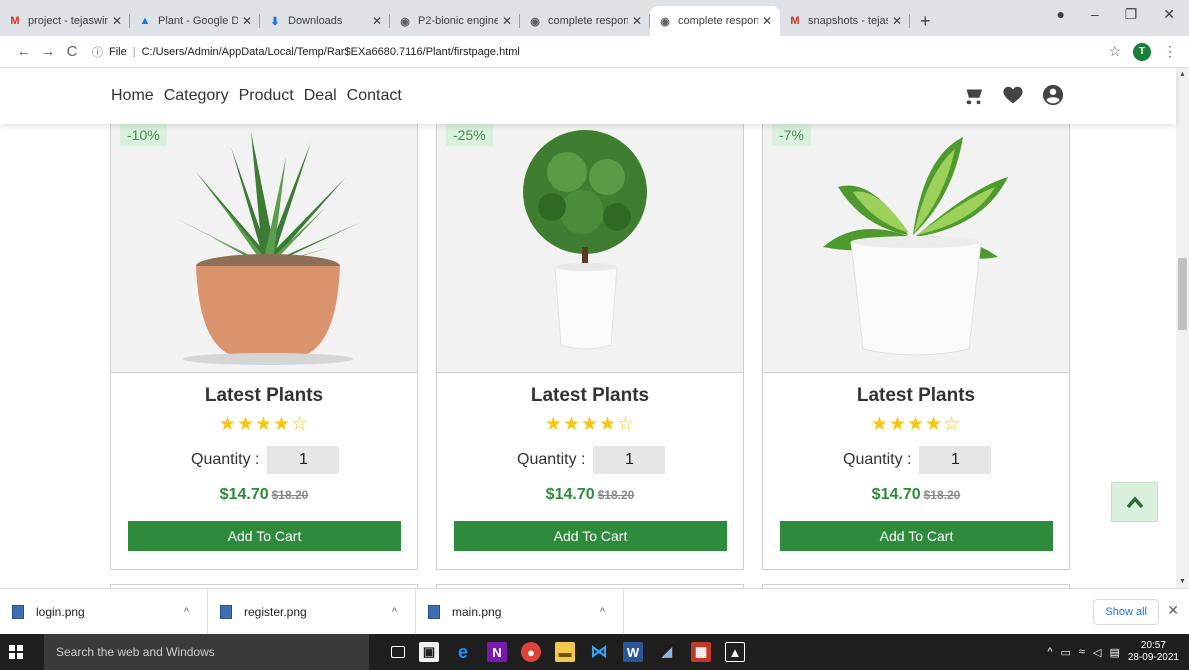 Image resolution: width=1189 pixels, height=670 pixels. Describe the element at coordinates (195, 21) in the screenshot. I see `browser-tab: ▲ Plant - Google Dr ✕` at that location.